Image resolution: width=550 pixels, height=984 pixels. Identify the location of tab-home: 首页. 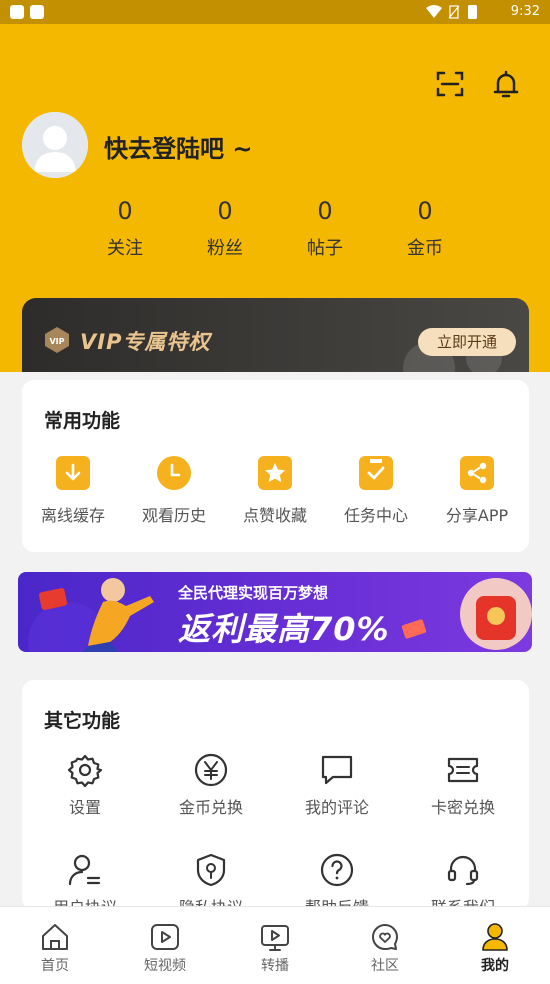
(55, 948).